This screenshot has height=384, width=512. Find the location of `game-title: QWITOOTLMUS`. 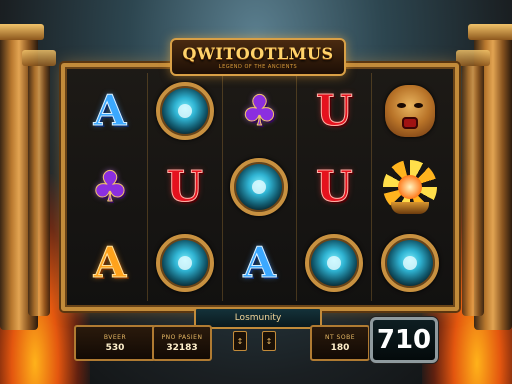

game-title: QWITOOTLMUS is located at coordinates (258, 53).